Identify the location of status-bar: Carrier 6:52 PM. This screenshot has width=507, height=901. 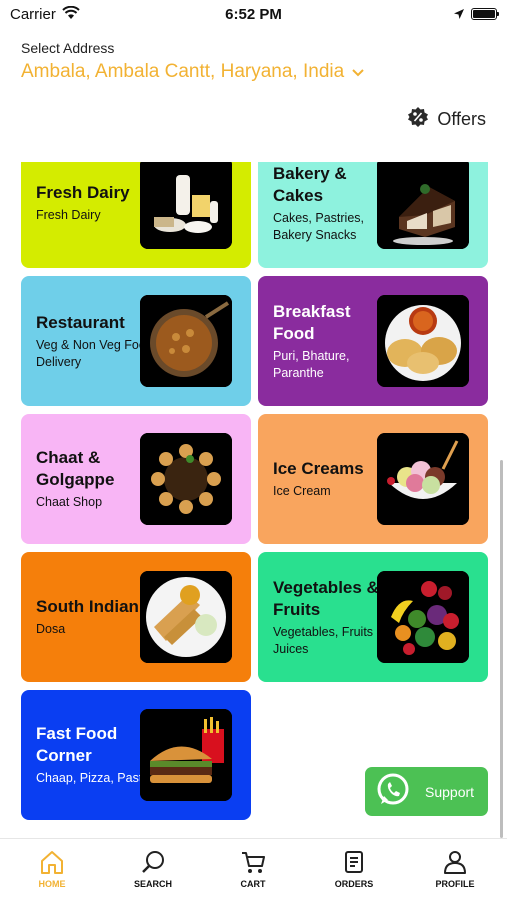
(253, 15).